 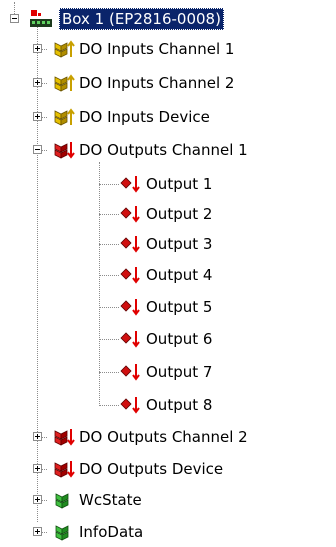 I want to click on tree-node-label: InfoData, so click(x=111, y=532).